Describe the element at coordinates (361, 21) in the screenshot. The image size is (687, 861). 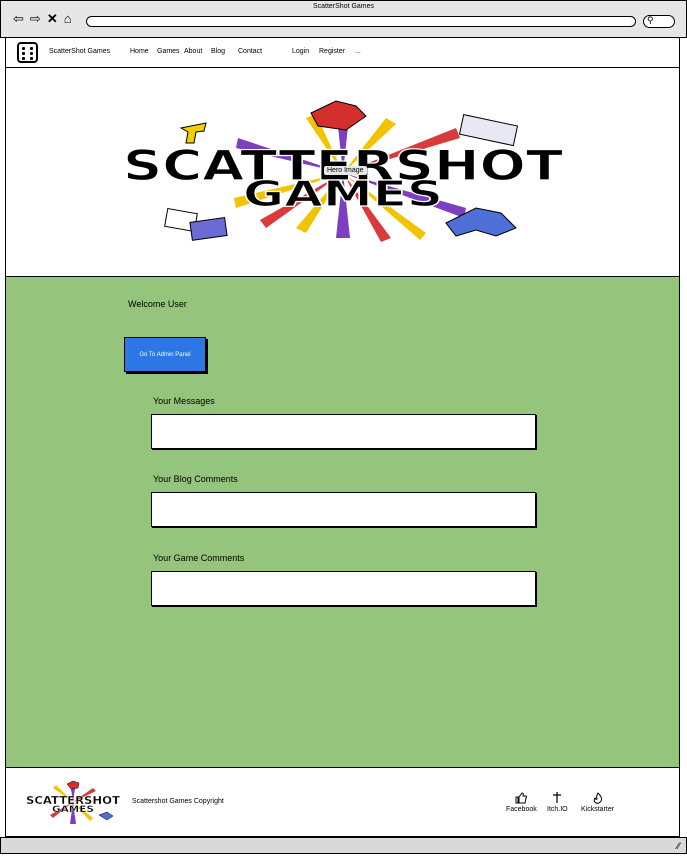
I see `url-bar` at that location.